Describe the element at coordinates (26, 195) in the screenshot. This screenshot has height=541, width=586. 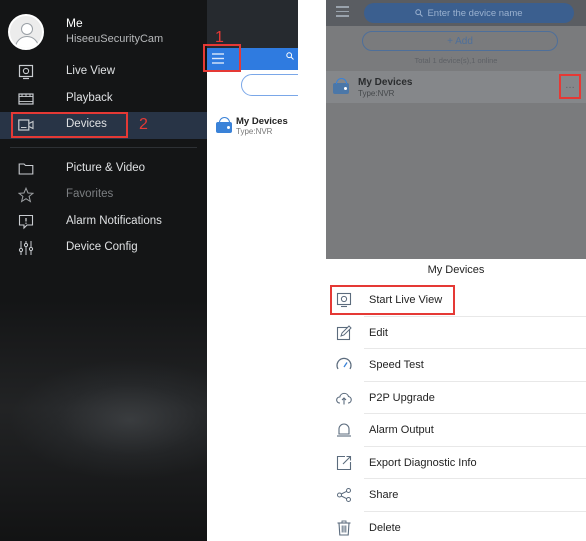
I see `star-icon` at that location.